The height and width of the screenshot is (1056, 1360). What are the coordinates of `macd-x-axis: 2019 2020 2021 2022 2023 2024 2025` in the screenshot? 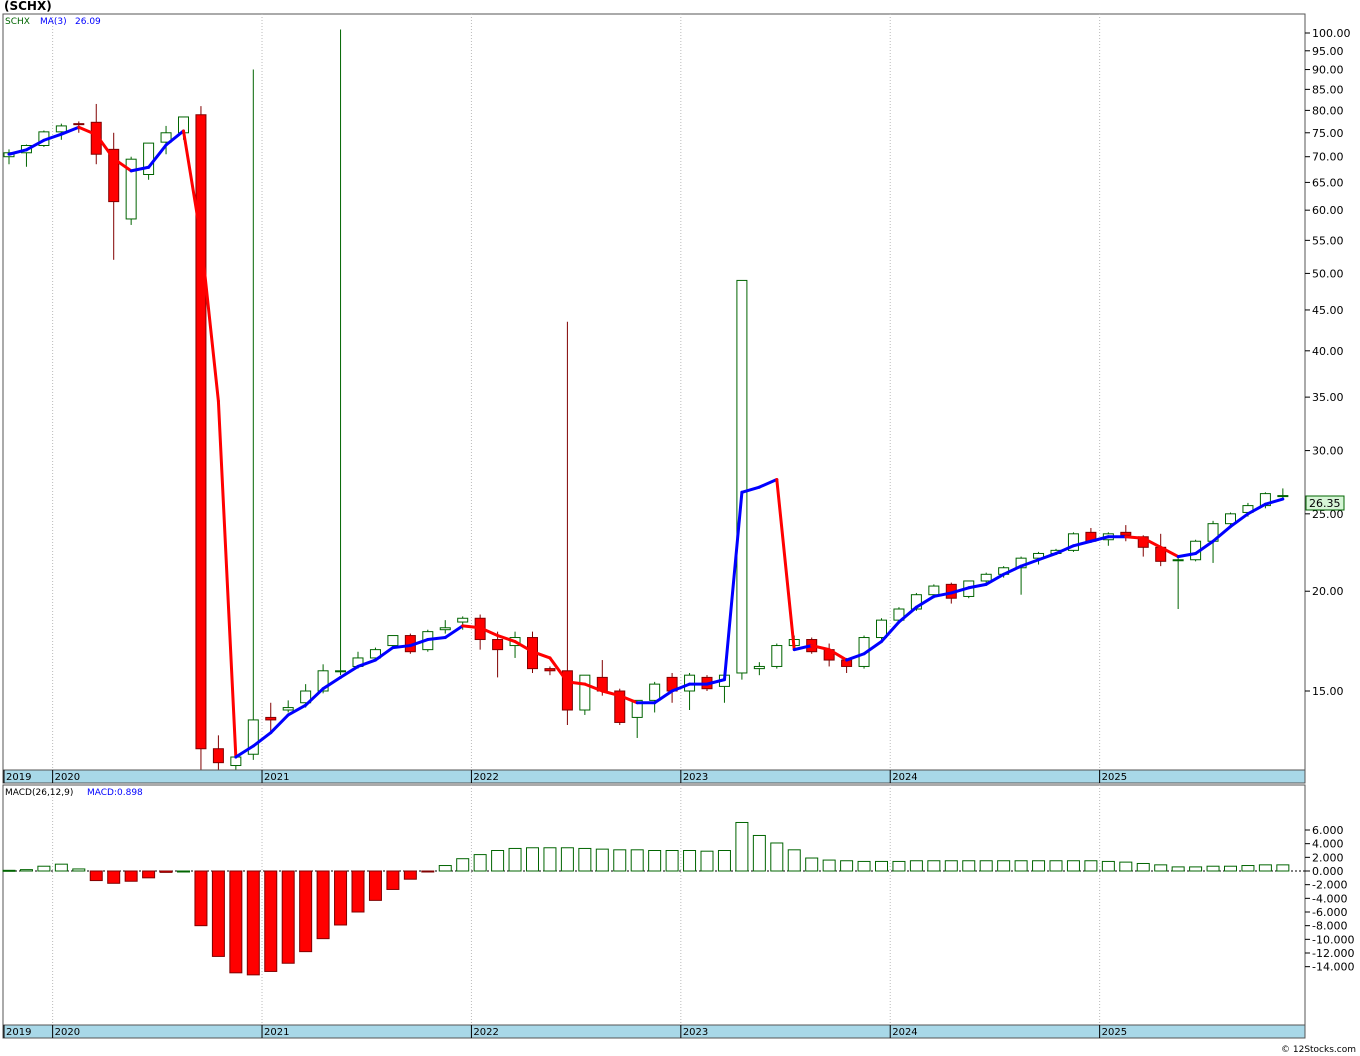 It's located at (654, 1031).